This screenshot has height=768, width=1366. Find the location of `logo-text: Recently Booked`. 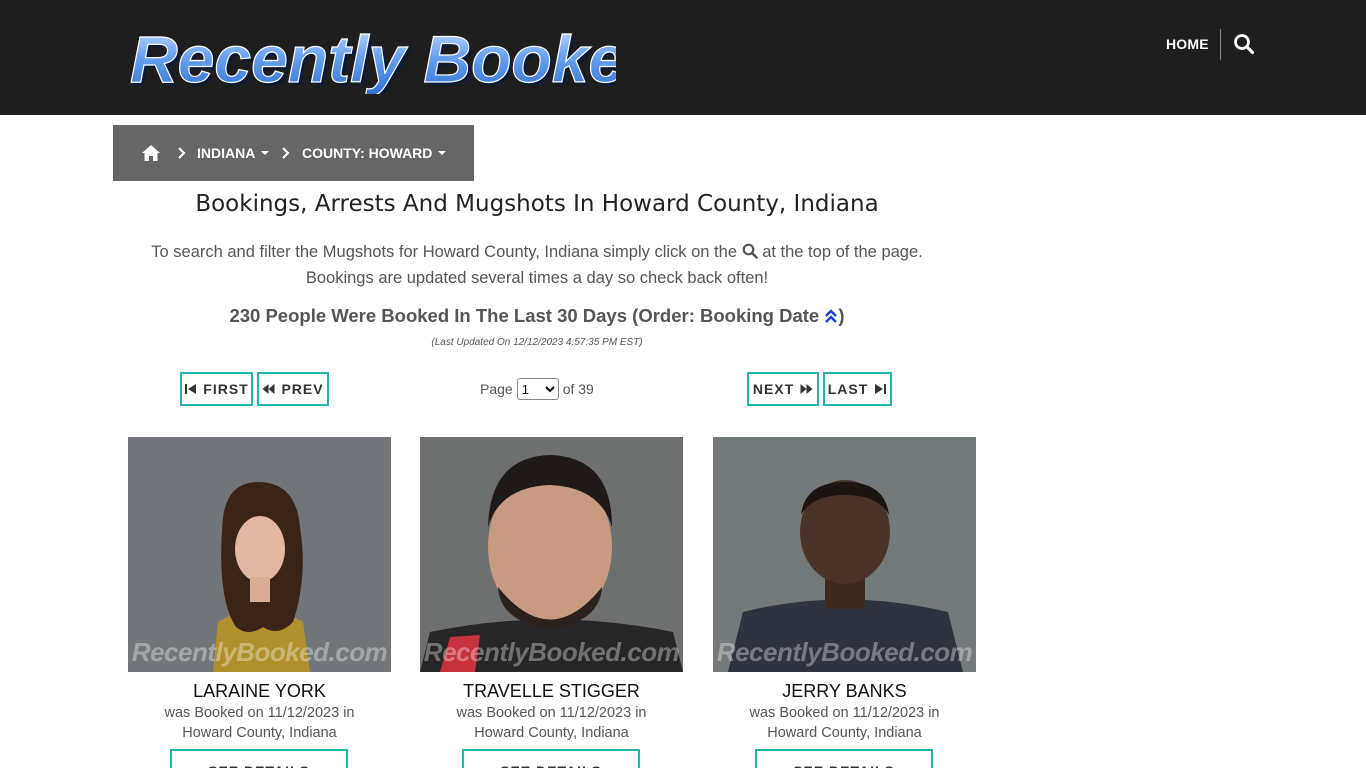

logo-text: Recently Booked is located at coordinates (373, 58).